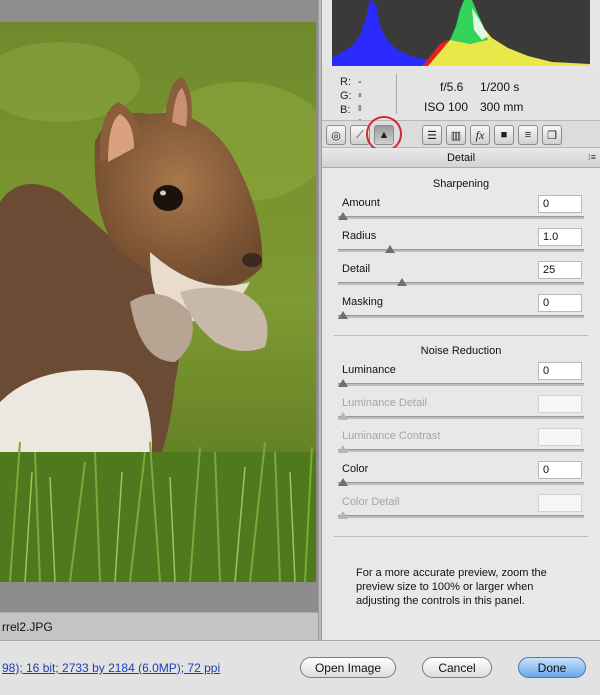 The width and height of the screenshot is (600, 695). What do you see at coordinates (345, 110) in the screenshot?
I see `blue-label: B:` at bounding box center [345, 110].